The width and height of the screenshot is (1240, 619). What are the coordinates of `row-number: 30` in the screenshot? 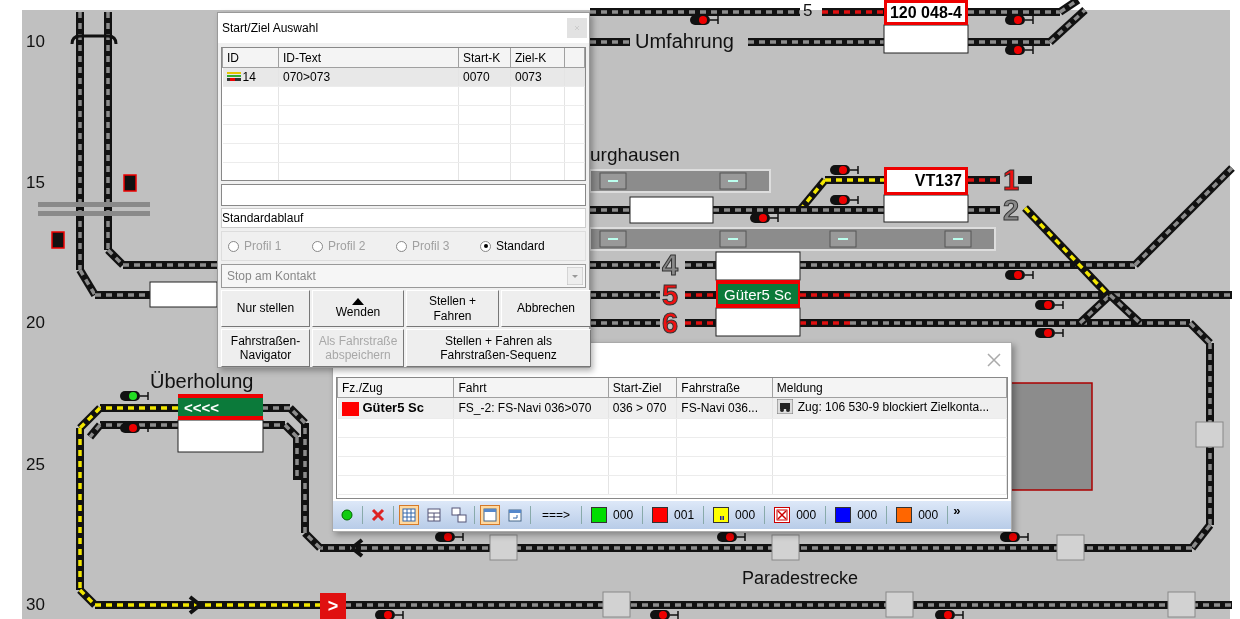 It's located at (35, 604).